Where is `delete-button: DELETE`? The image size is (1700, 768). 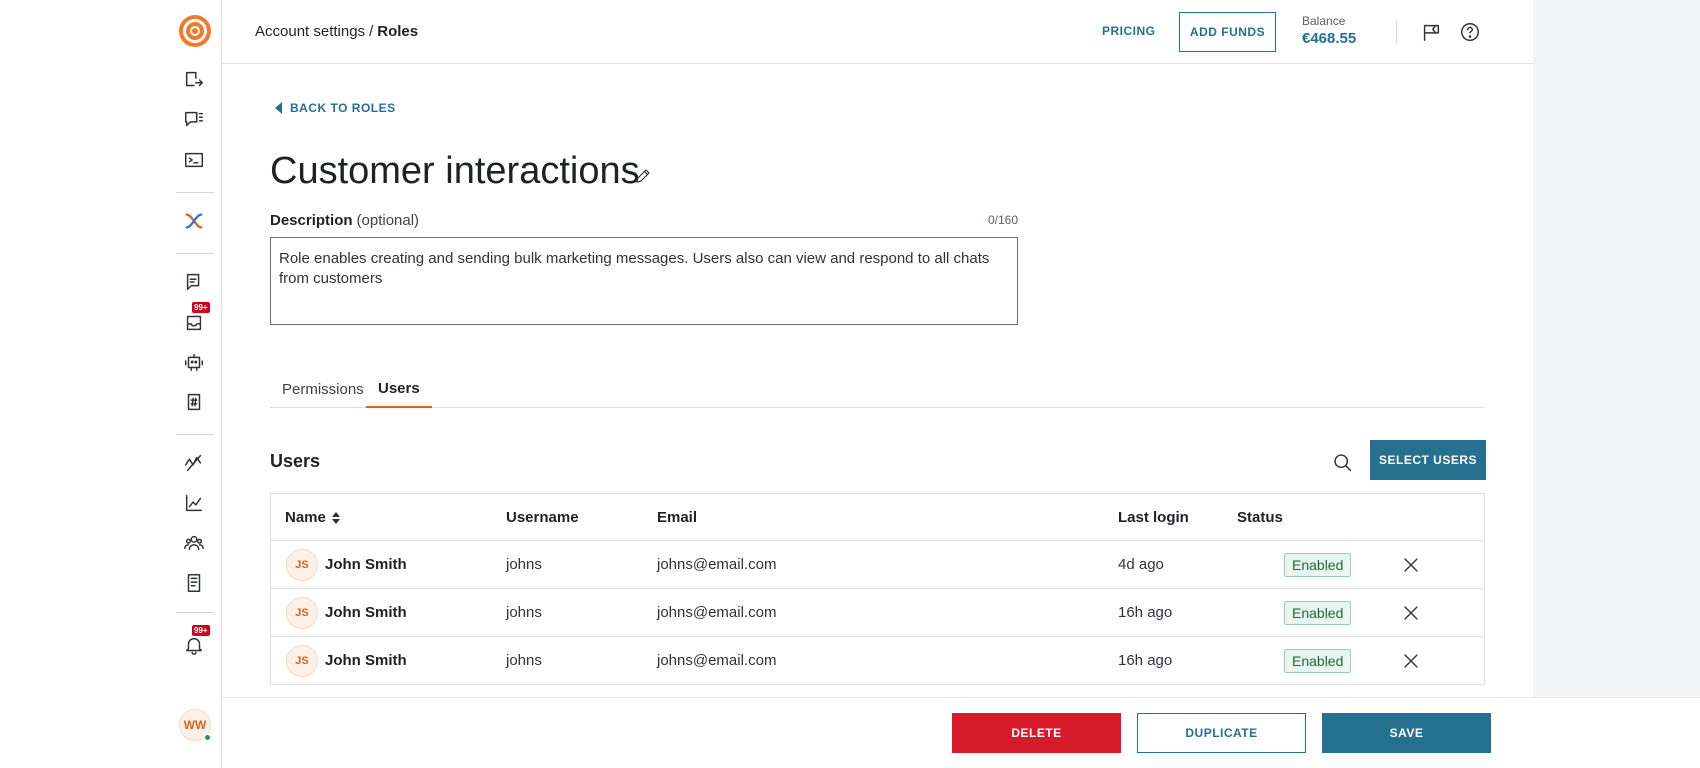
delete-button: DELETE is located at coordinates (1036, 733).